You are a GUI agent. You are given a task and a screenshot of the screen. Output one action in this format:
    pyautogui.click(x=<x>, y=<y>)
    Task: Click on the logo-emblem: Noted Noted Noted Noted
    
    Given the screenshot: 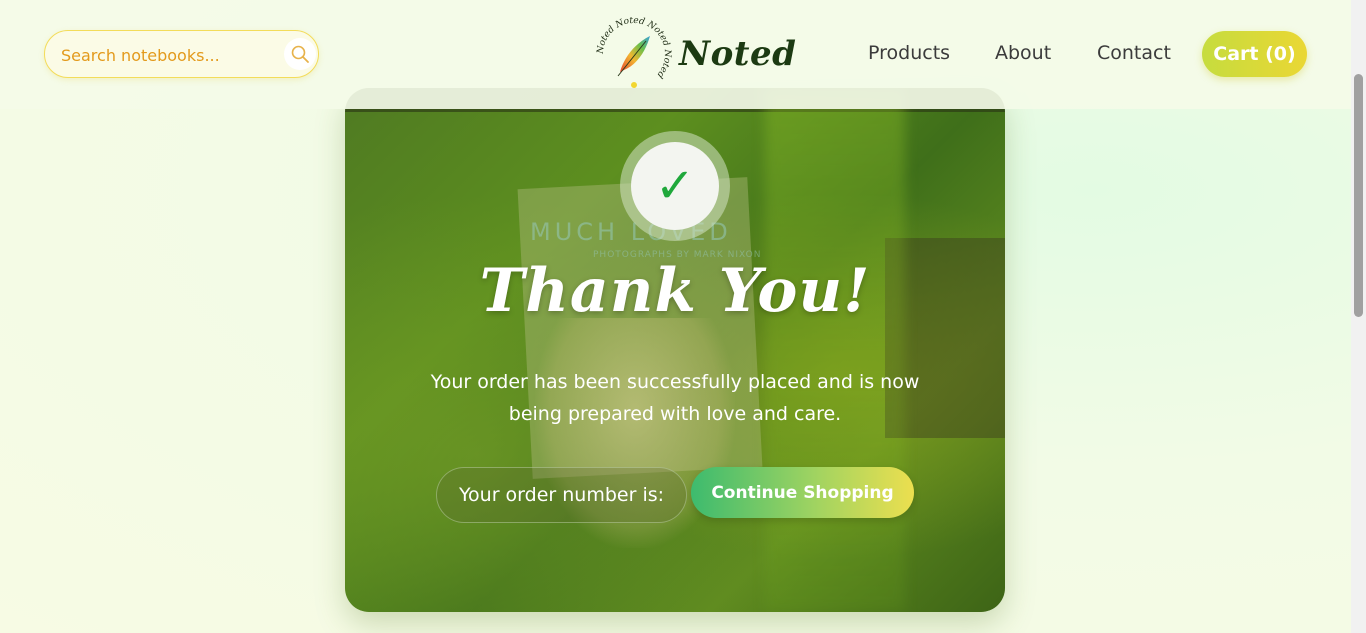 What is the action you would take?
    pyautogui.click(x=634, y=52)
    